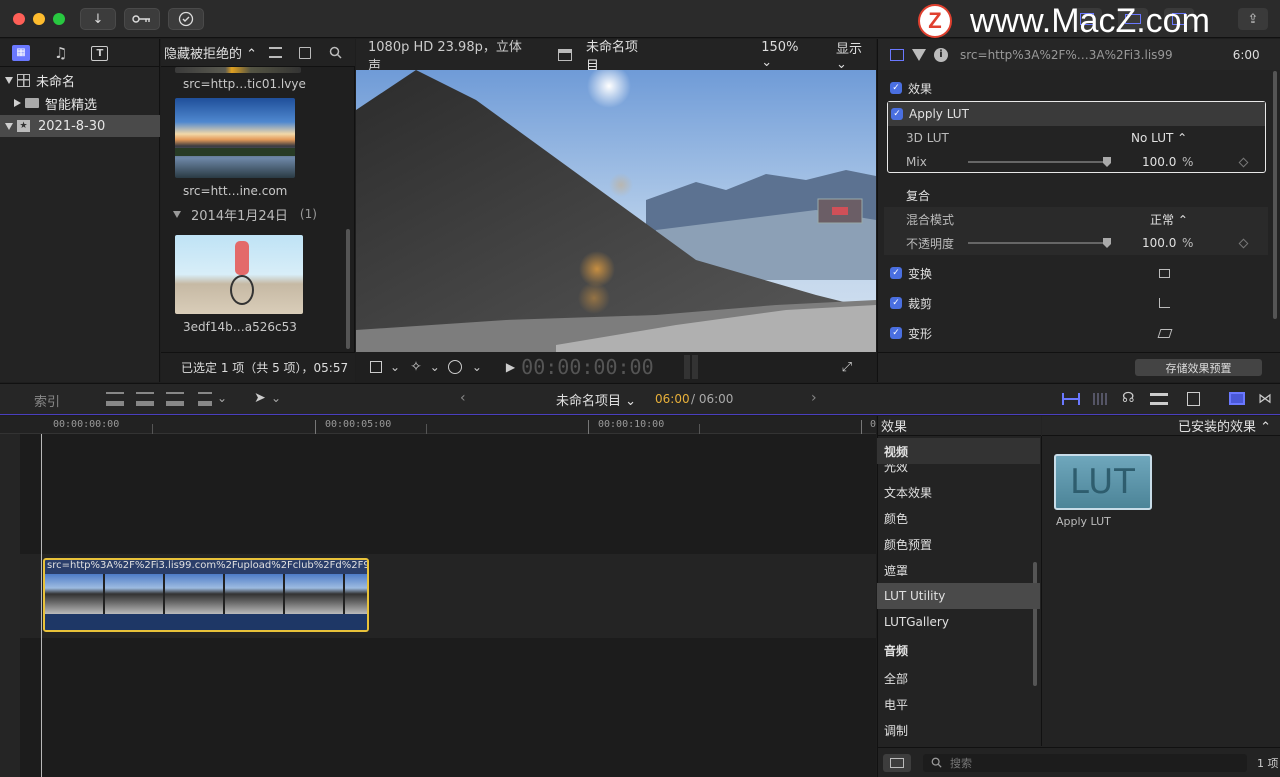  Describe the element at coordinates (1107, 162) in the screenshot. I see `mix-slider-knob` at that location.